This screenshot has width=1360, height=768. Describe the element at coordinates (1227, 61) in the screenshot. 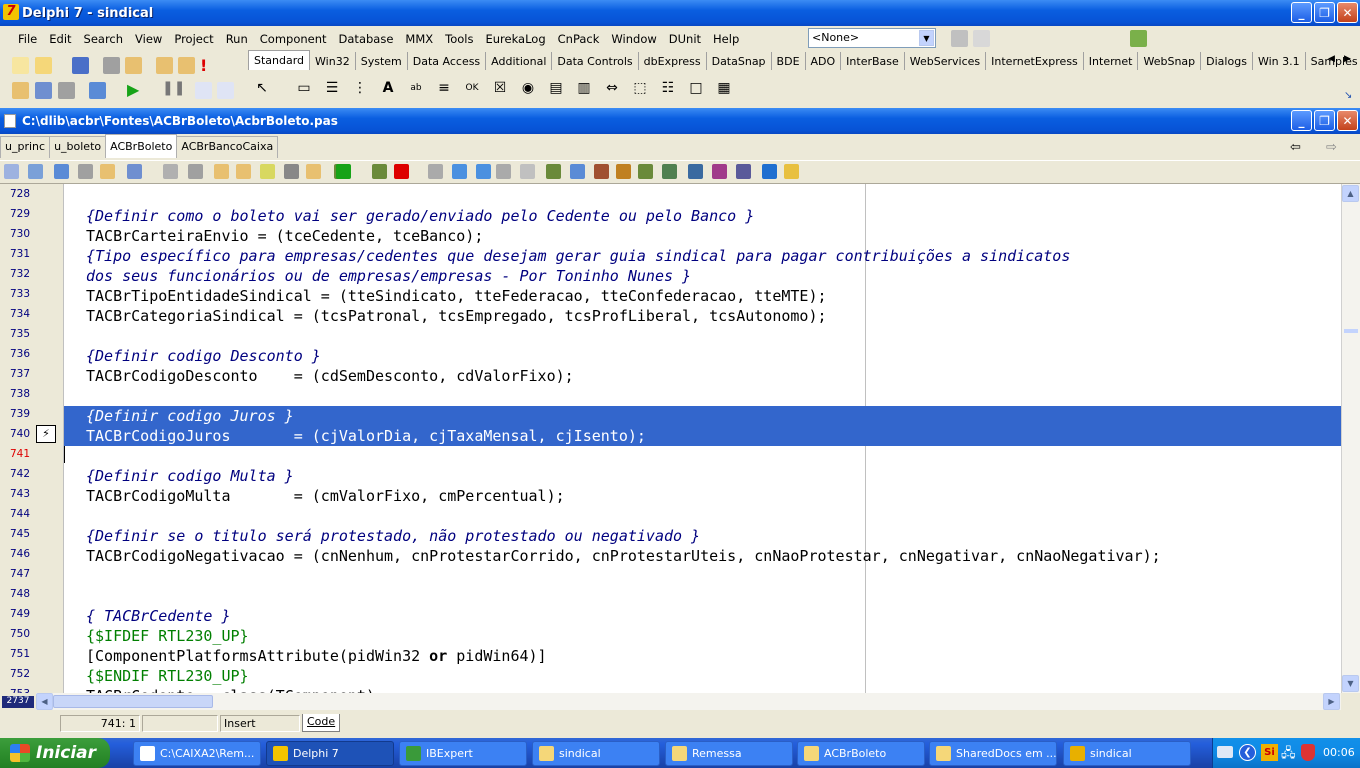

I see `palette-tab-dialogs: Dialogs` at that location.